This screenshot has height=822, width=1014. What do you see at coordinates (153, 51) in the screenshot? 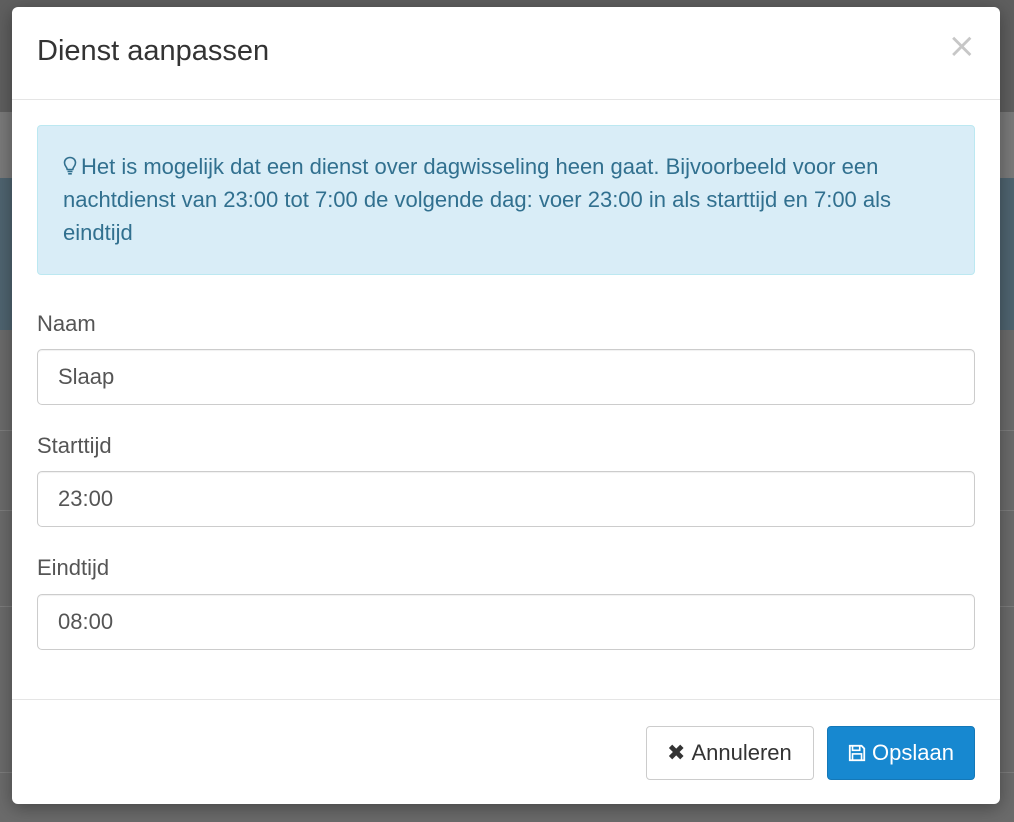
I see `dialog-title: Dienst aanpassen` at bounding box center [153, 51].